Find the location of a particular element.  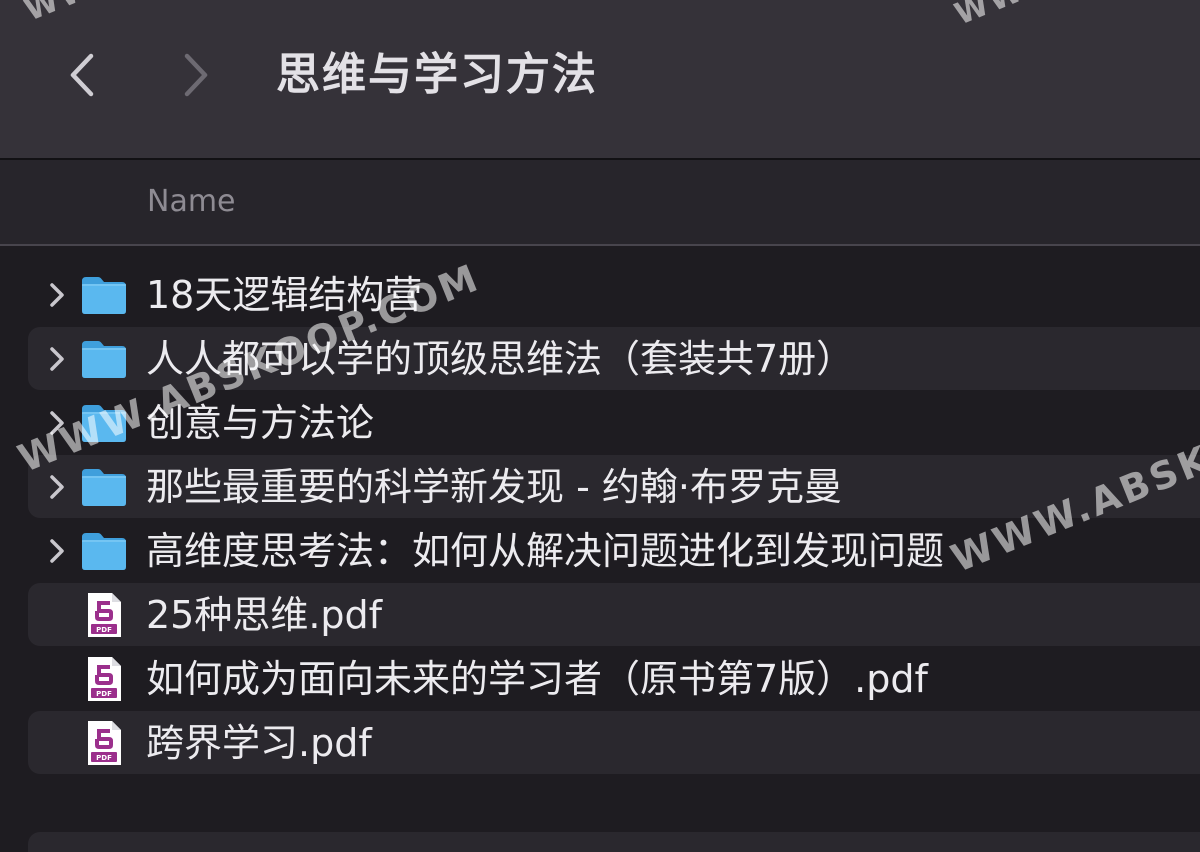

item-name: 那些最重要的科学新发现 - 约翰·布罗克曼 is located at coordinates (494, 487).